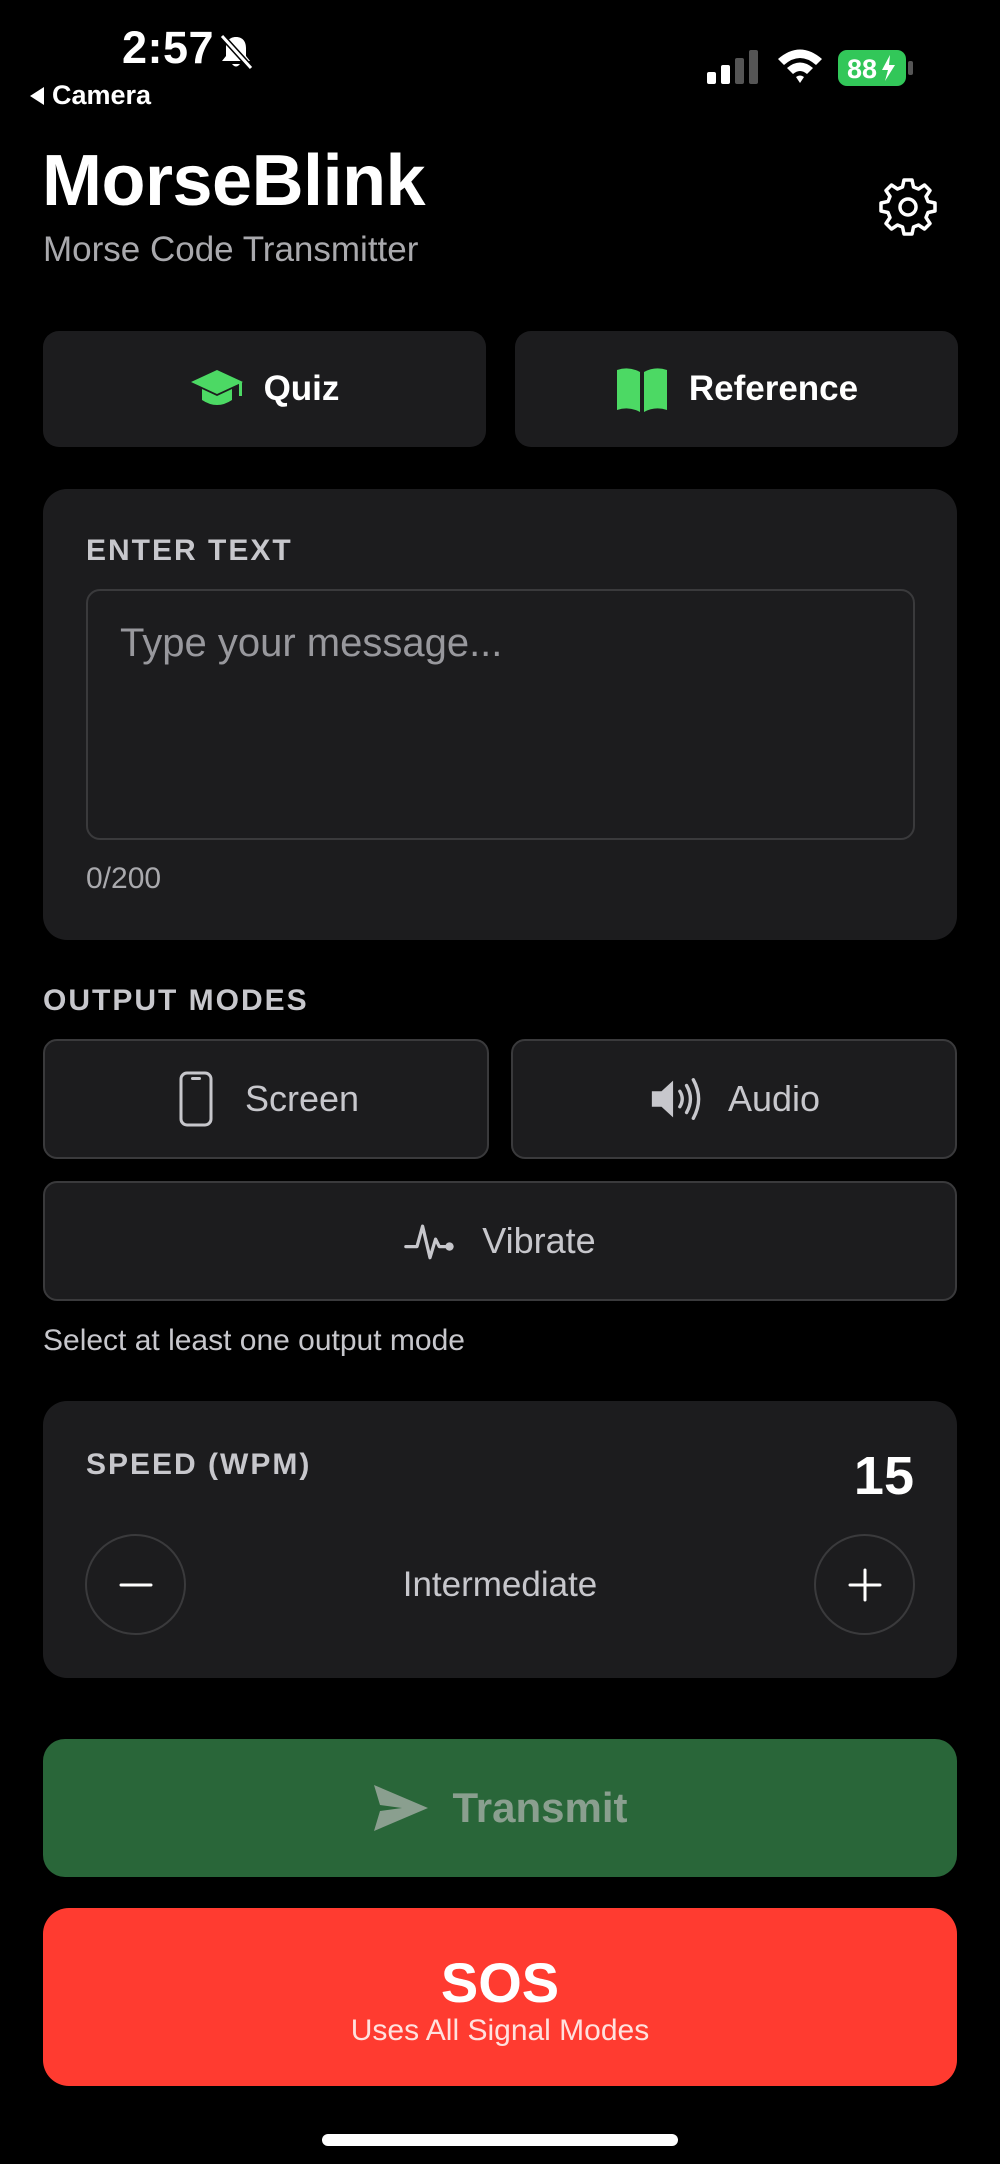  Describe the element at coordinates (301, 388) in the screenshot. I see `quiz-label: Quiz` at that location.